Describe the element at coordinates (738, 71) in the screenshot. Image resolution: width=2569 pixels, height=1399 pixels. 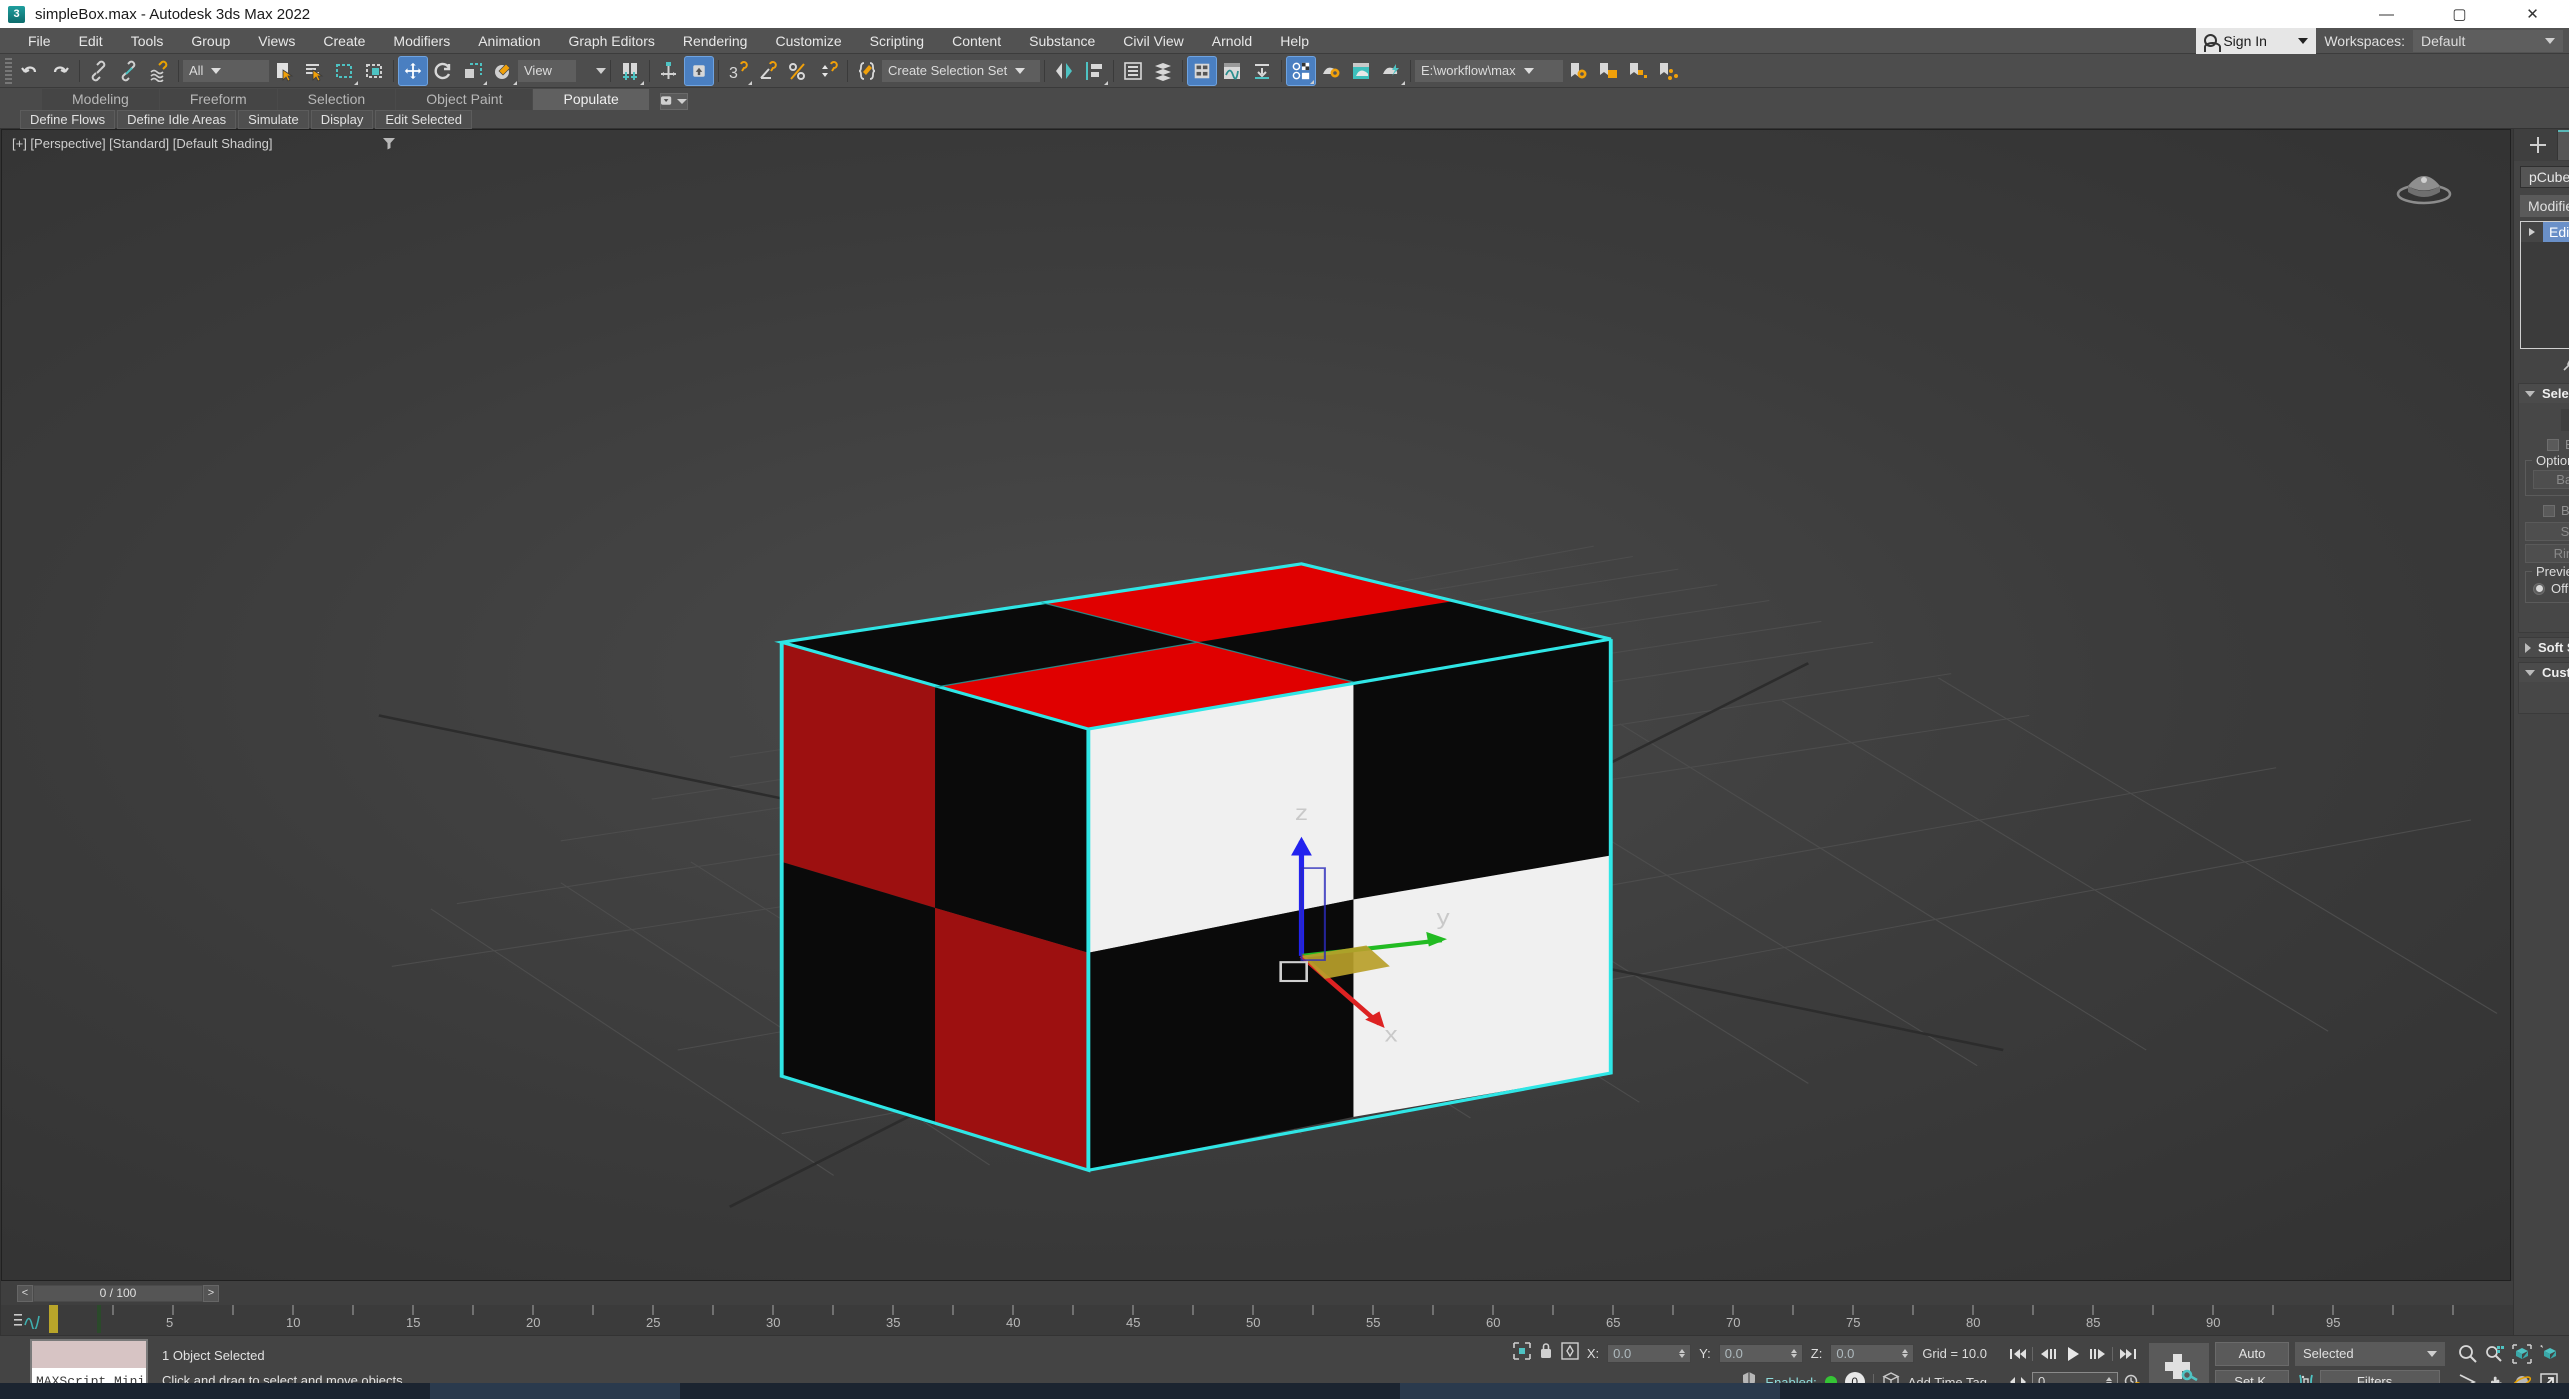
I see `3d-snap-toggle-icon: 3` at that location.